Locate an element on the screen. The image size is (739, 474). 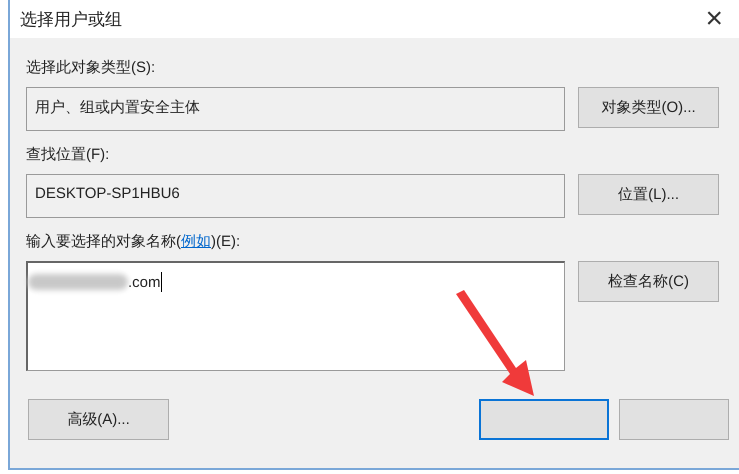
check-names-button: 检查名称(C) is located at coordinates (648, 281).